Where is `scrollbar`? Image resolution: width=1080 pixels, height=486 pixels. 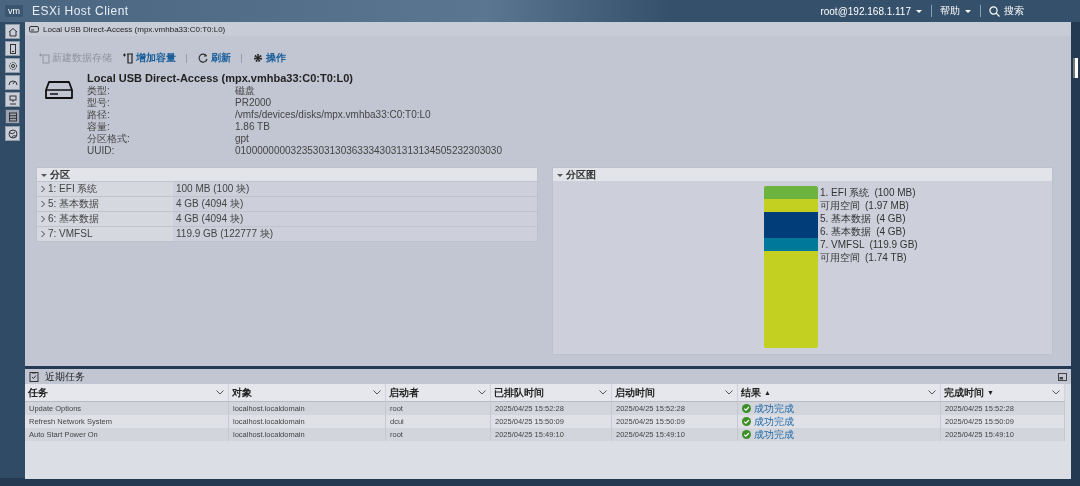 scrollbar is located at coordinates (1075, 68).